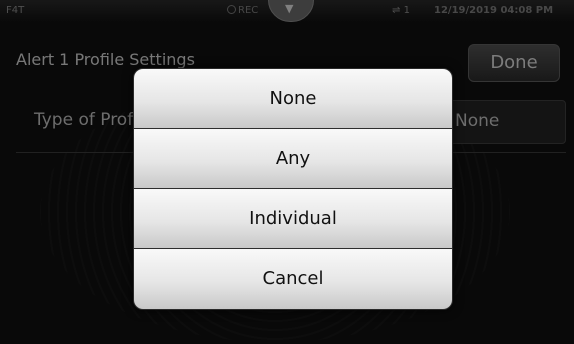  Describe the element at coordinates (293, 219) in the screenshot. I see `option-individual: Individual` at that location.